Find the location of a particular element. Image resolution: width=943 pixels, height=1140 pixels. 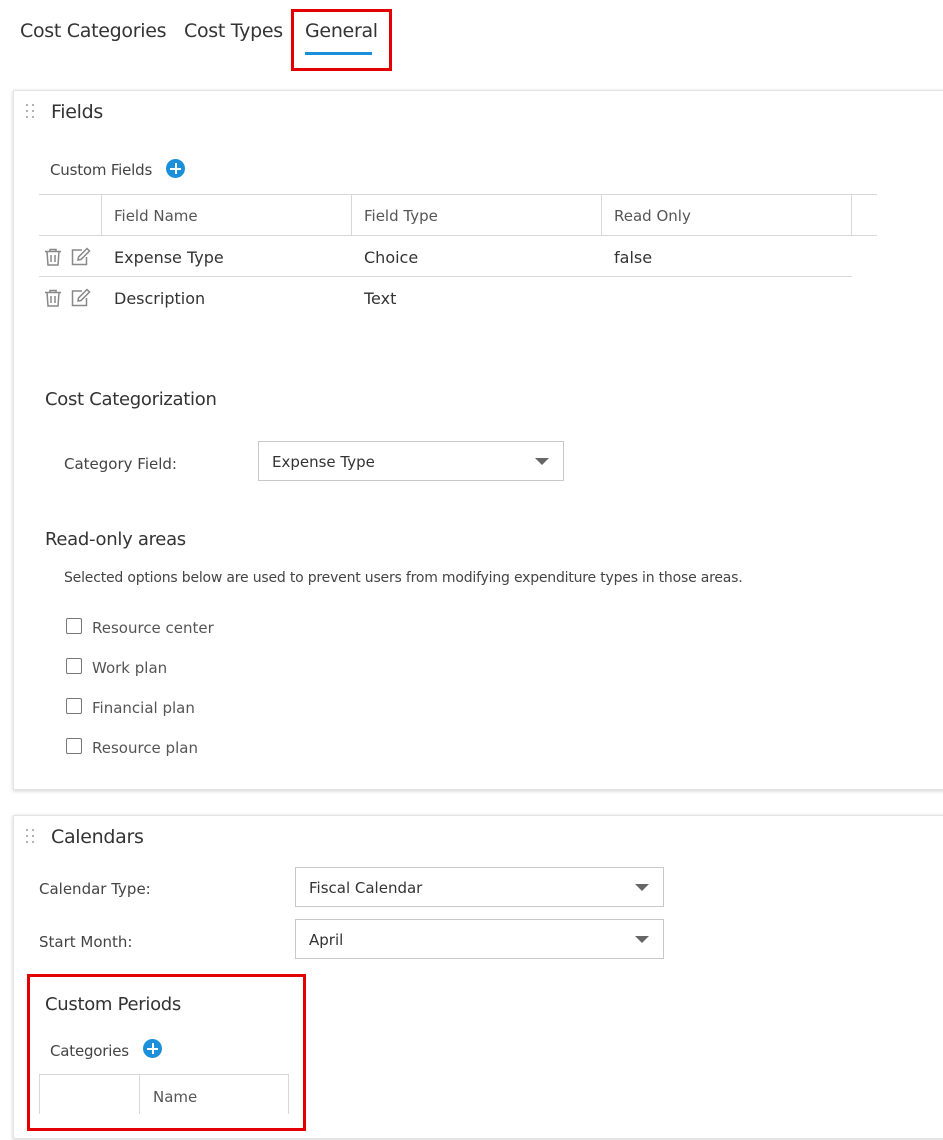

category-field-select: Expense Type is located at coordinates (411, 461).